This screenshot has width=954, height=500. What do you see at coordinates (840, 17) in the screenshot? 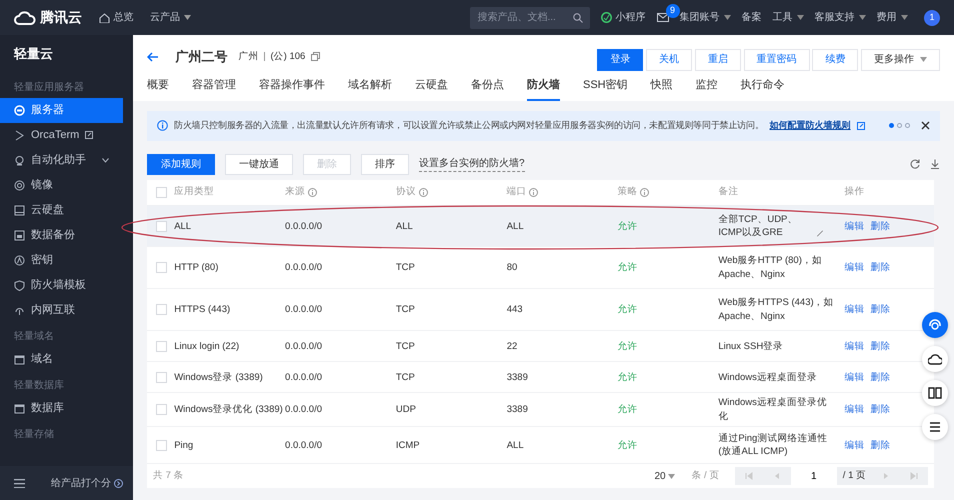
I see `top-menu: 客服支持` at bounding box center [840, 17].